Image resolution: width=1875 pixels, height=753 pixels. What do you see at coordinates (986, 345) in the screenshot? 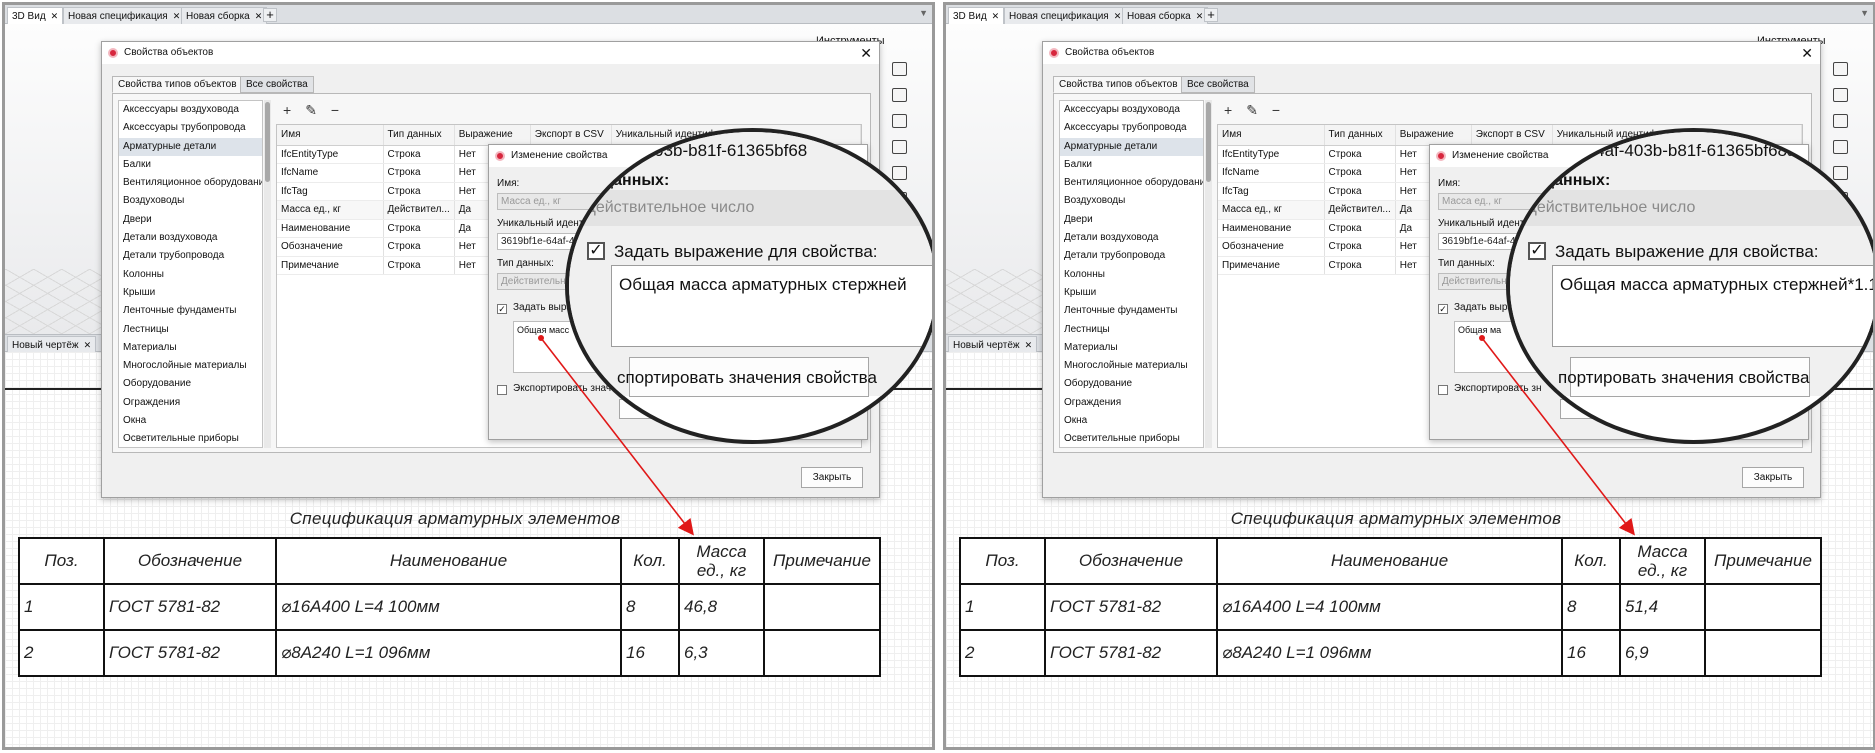
I see `tab-label: Новый чертёж` at bounding box center [986, 345].